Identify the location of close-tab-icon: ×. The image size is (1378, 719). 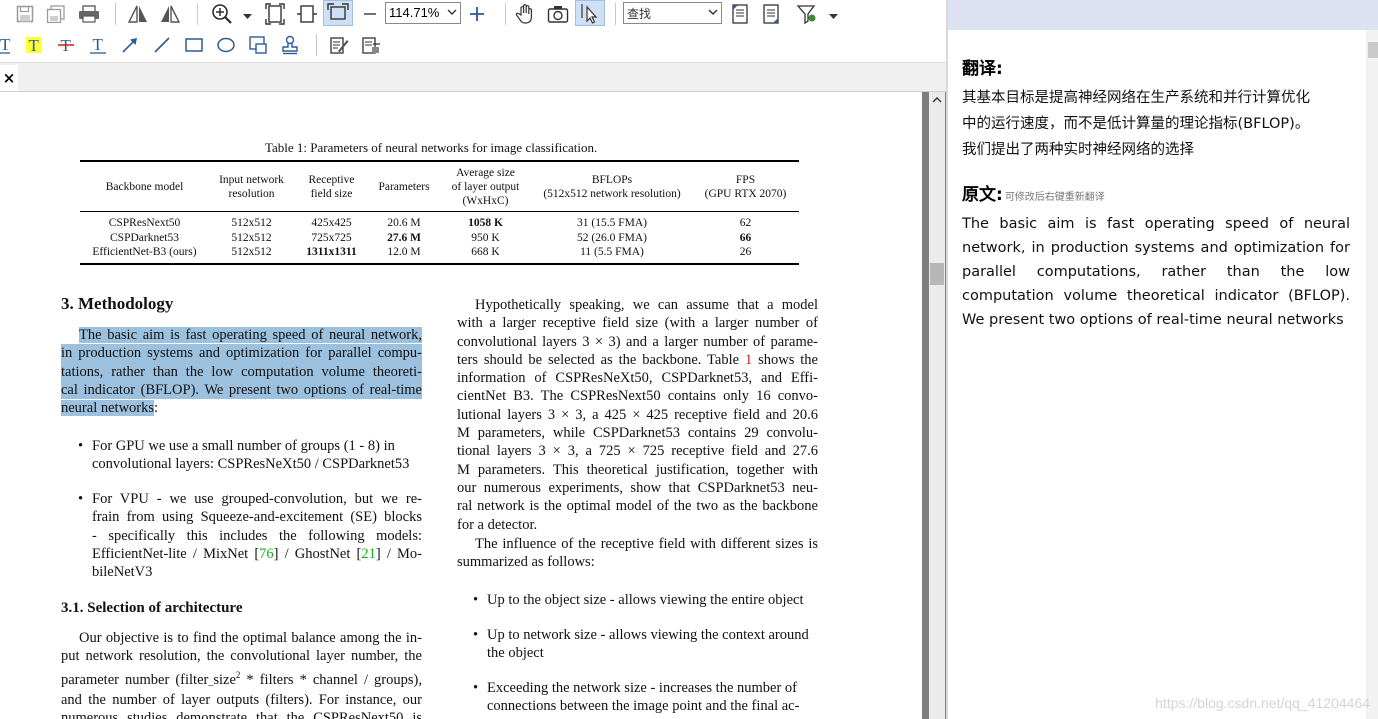
(9, 78).